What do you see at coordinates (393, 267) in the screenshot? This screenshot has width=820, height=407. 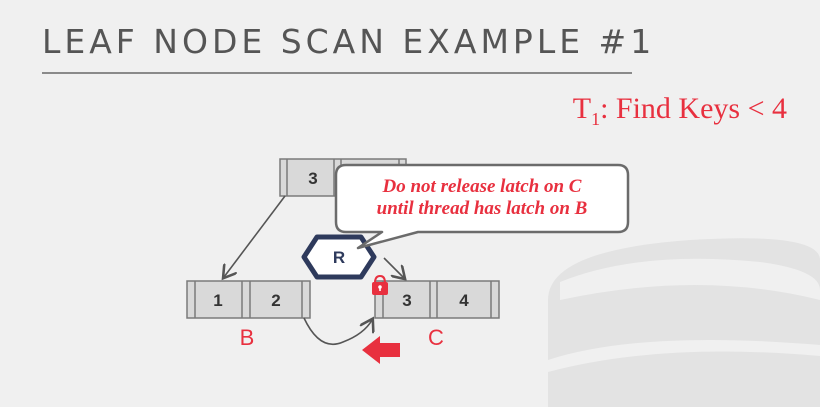 I see `root-to-c-arrow` at bounding box center [393, 267].